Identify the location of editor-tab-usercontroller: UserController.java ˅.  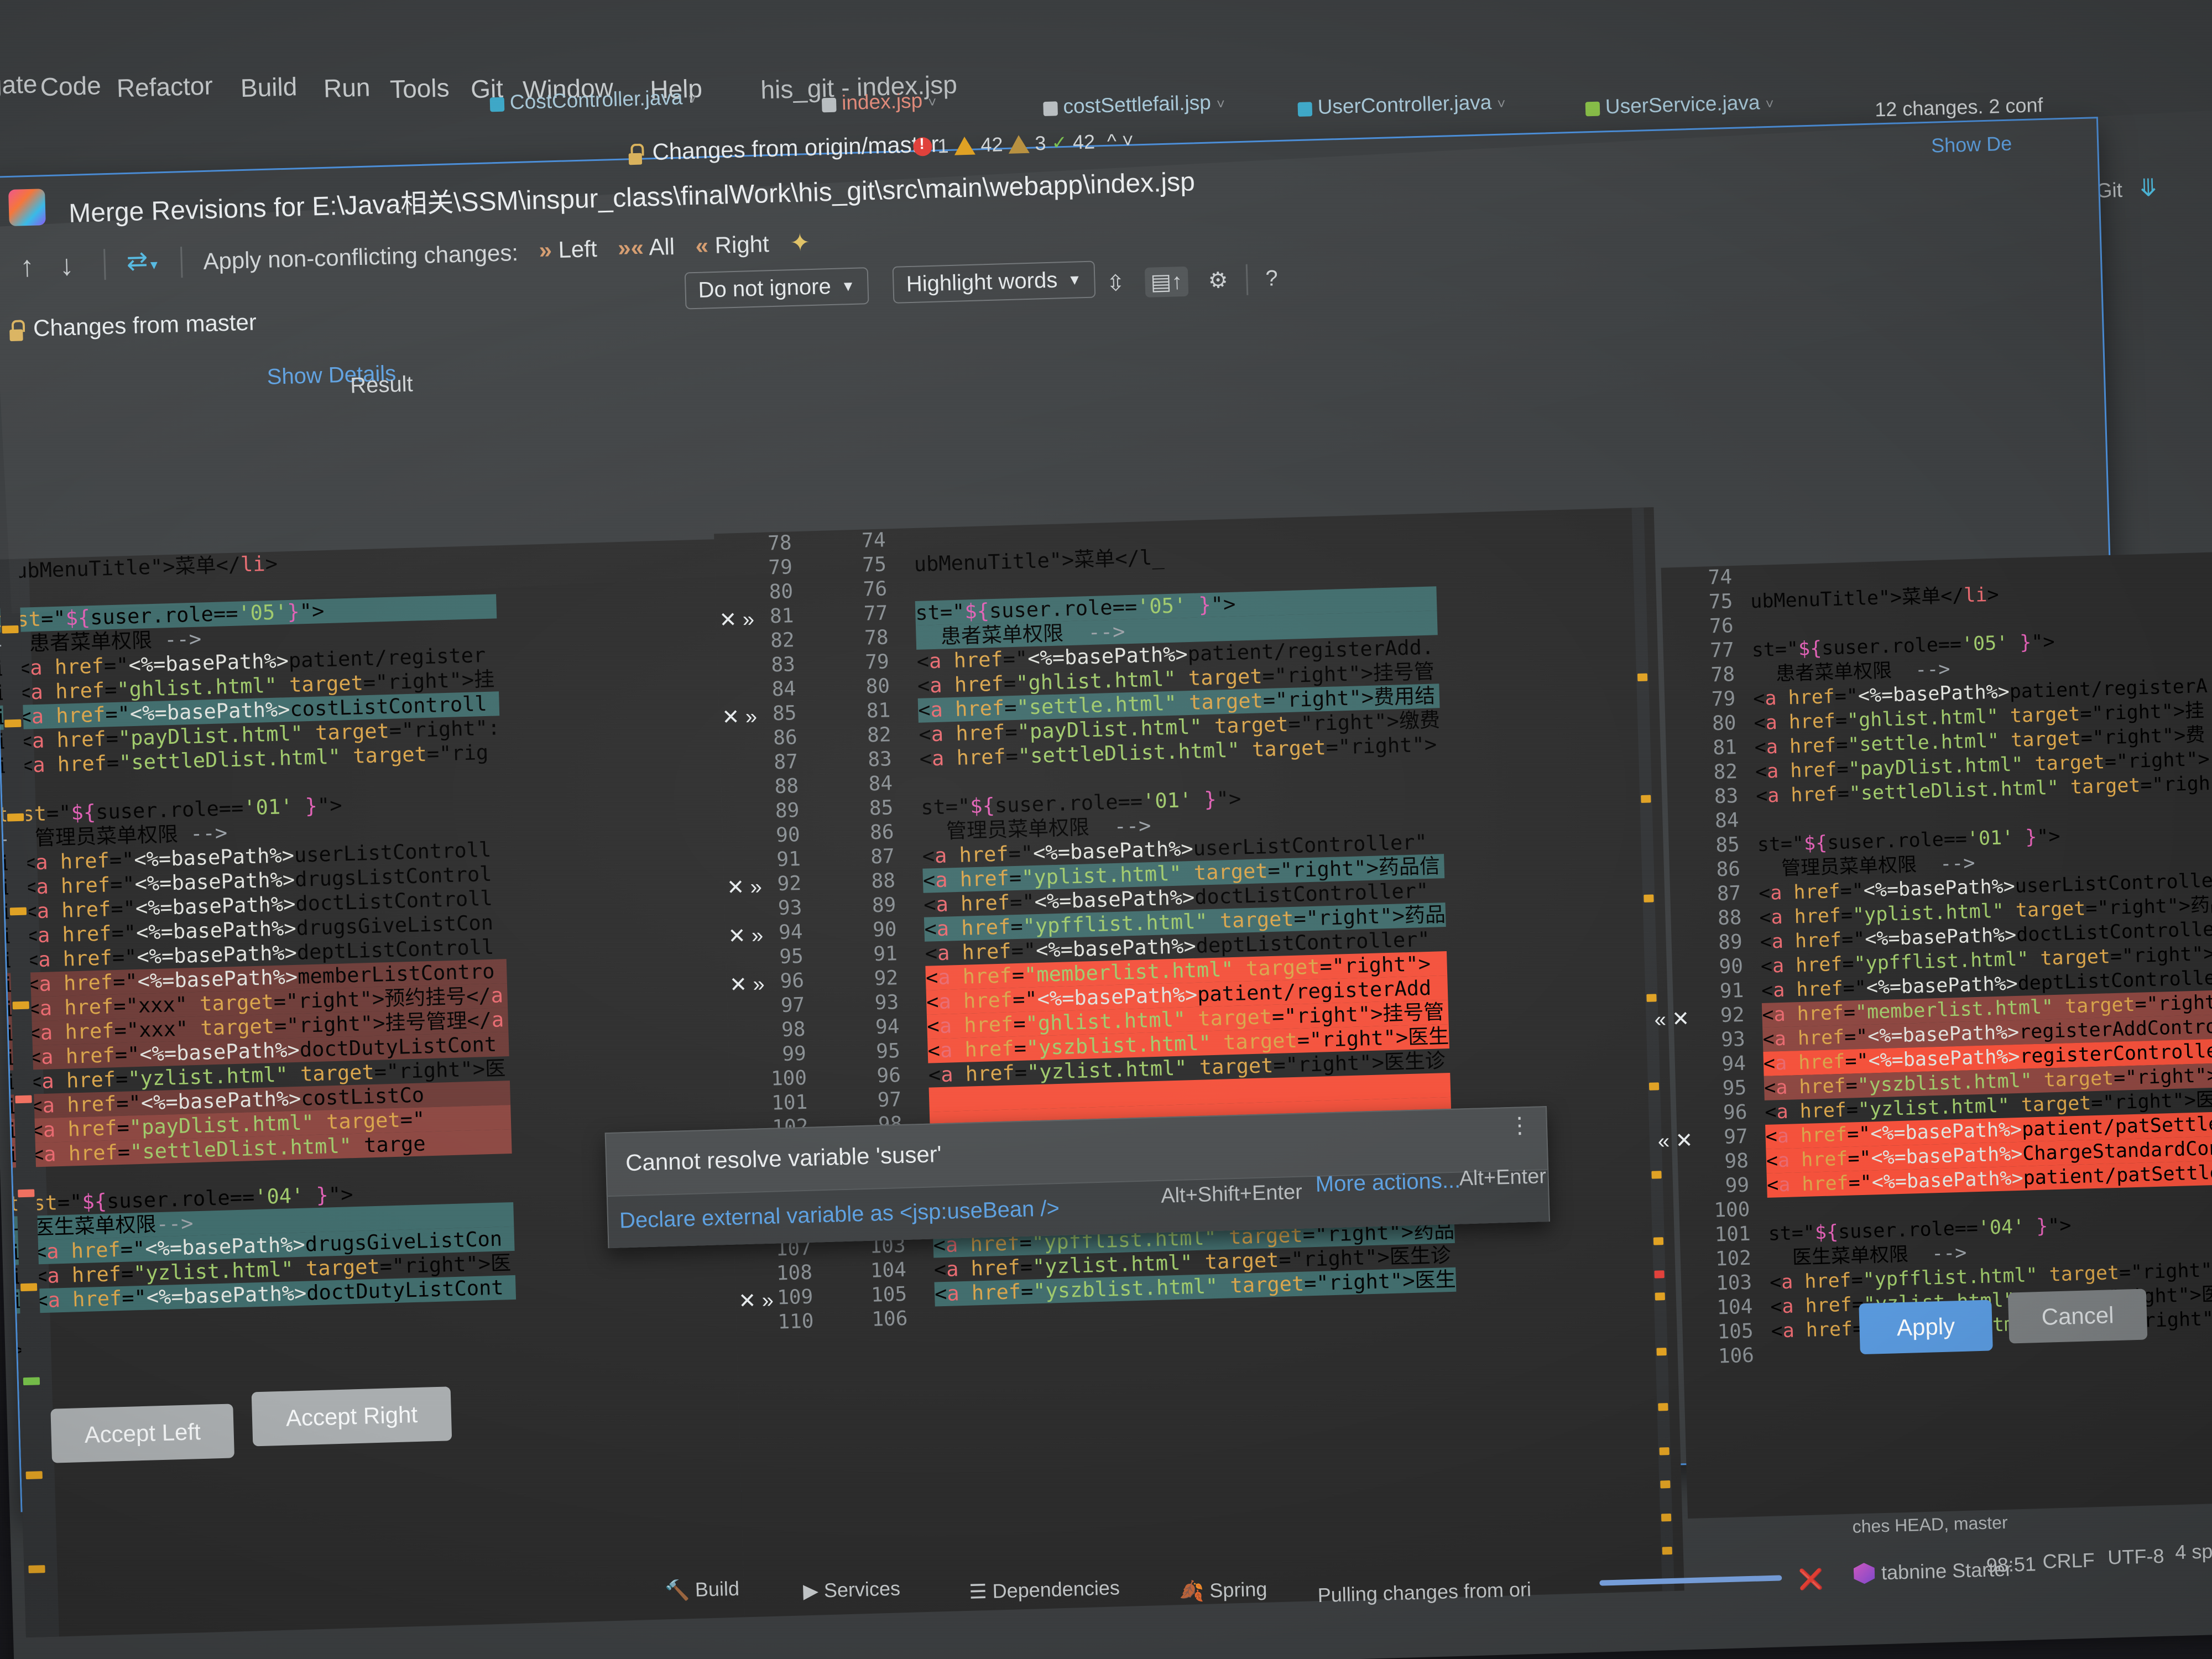
(1402, 105).